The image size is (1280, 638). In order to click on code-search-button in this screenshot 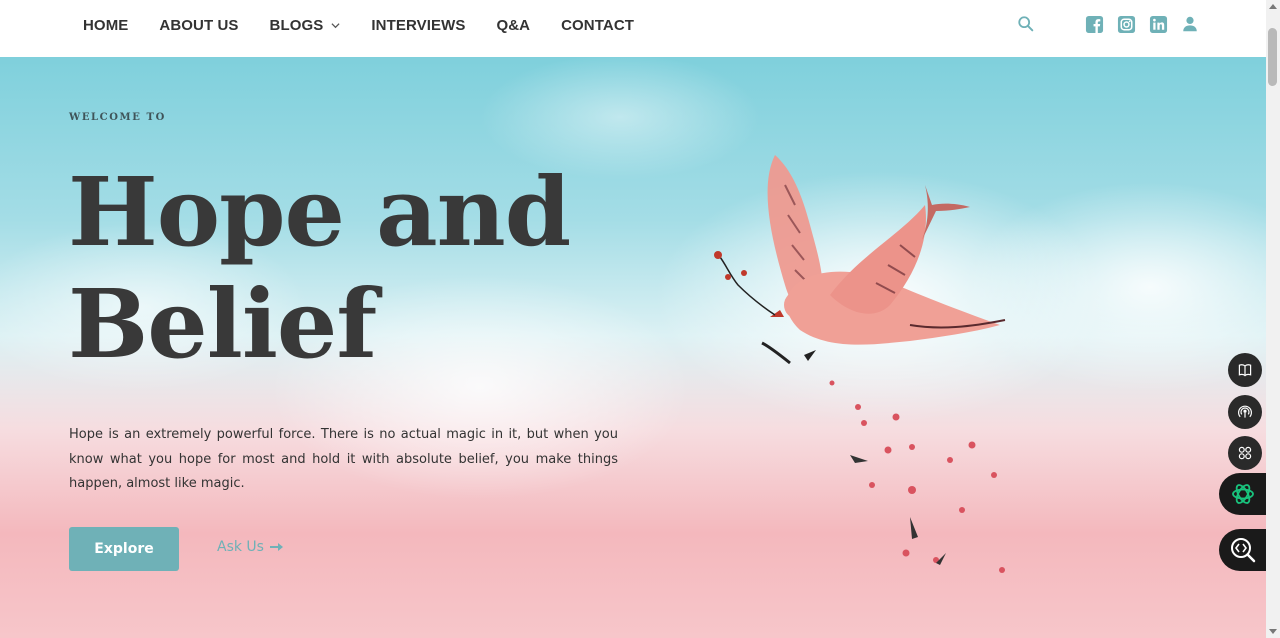, I will do `click(1242, 550)`.